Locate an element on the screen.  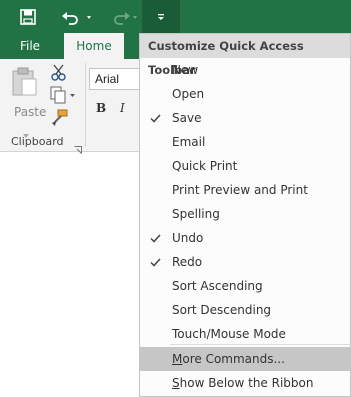
menu-item-show-below-ribbon: Show Below the Ribbon is located at coordinates (245, 383).